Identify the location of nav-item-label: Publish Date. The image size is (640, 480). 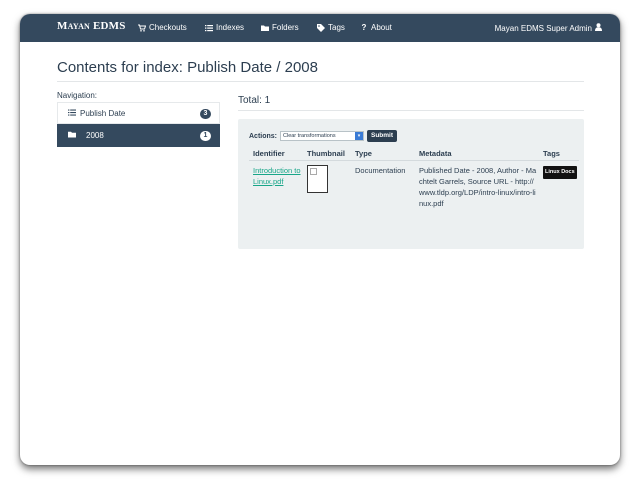
(103, 113).